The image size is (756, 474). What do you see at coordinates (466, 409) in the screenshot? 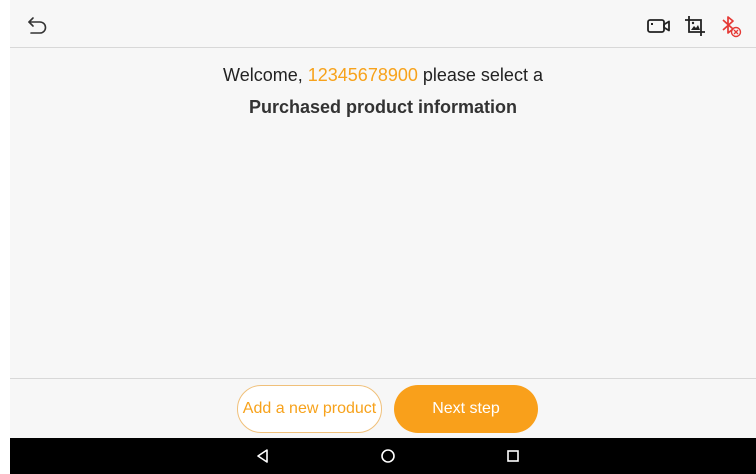
I see `next-step-button: Next step` at bounding box center [466, 409].